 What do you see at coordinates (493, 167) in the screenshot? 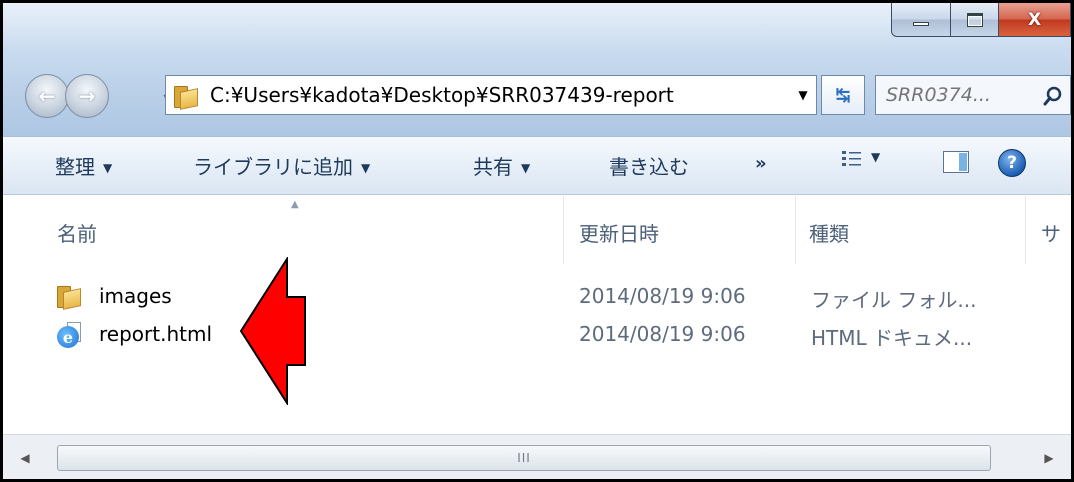
I see `share-label: 共有` at bounding box center [493, 167].